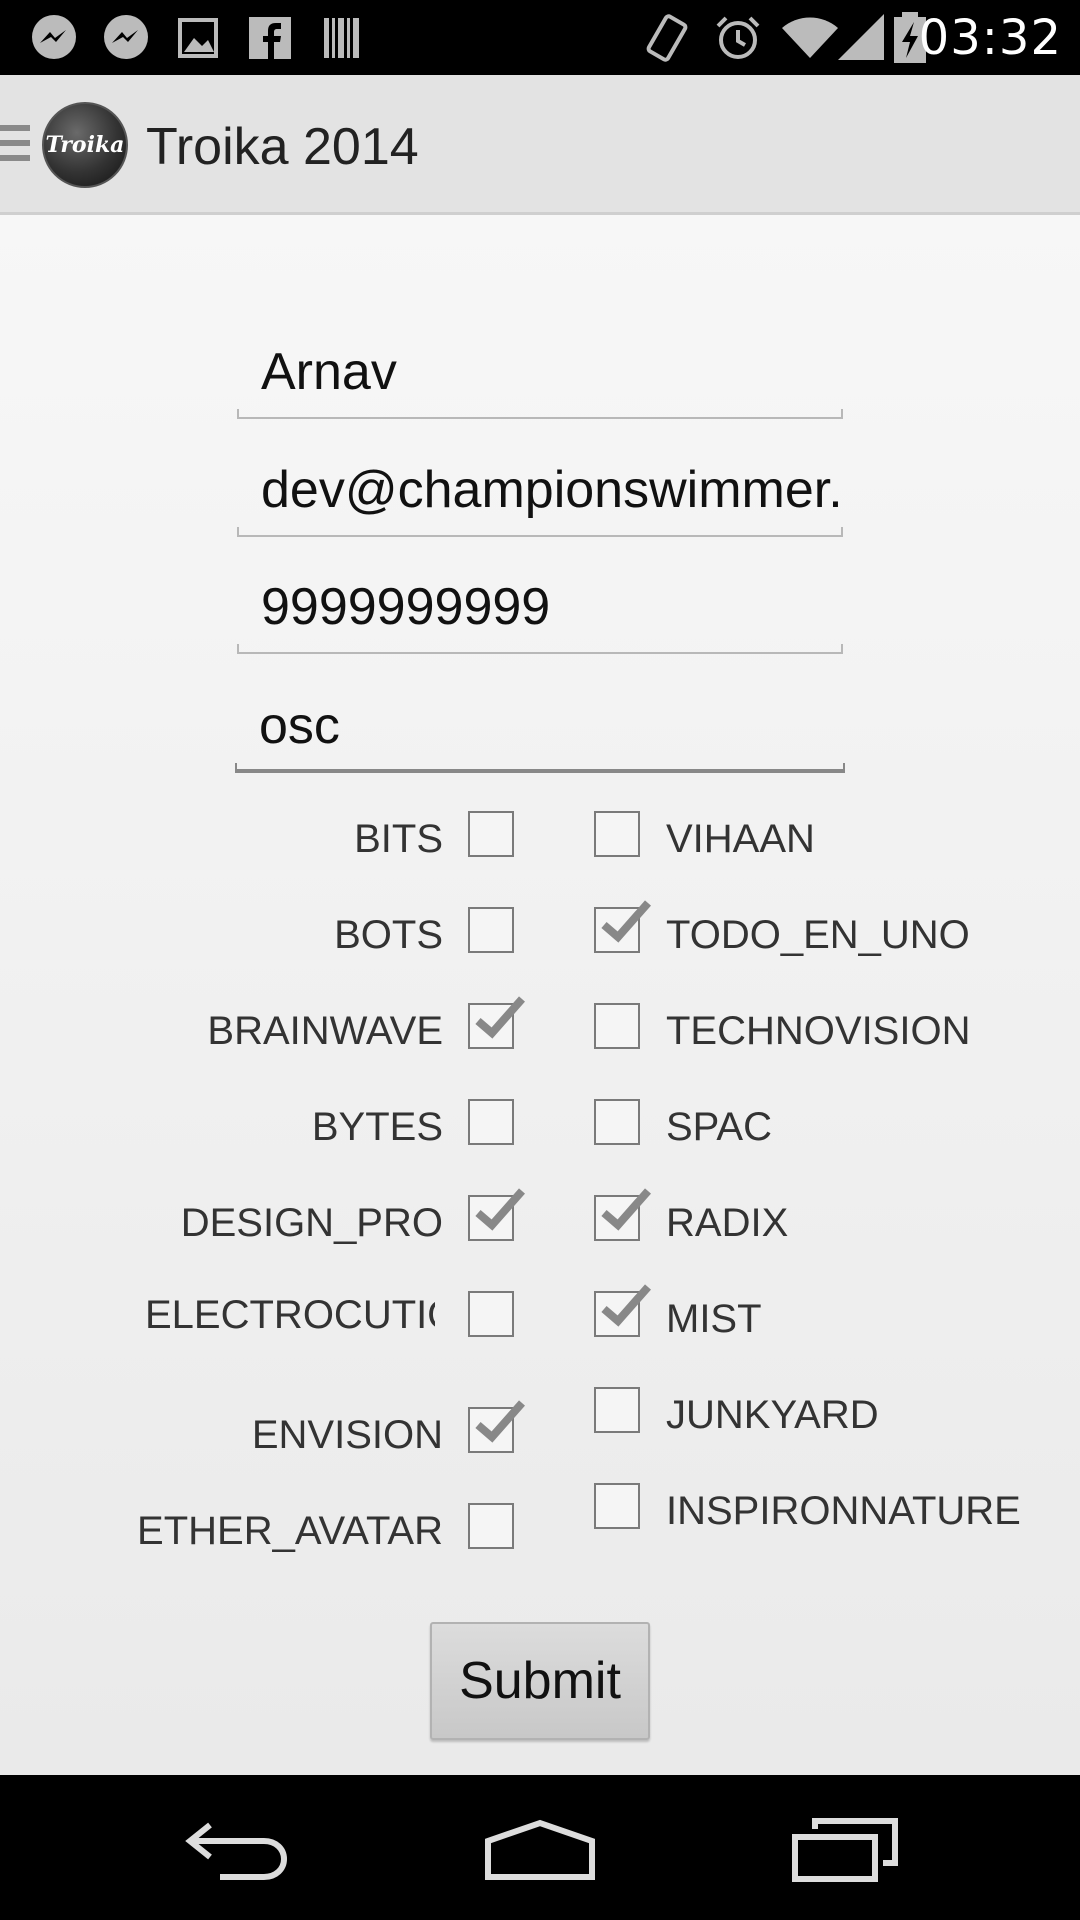 This screenshot has height=1920, width=1080. Describe the element at coordinates (540, 532) in the screenshot. I see `email-field-underline` at that location.